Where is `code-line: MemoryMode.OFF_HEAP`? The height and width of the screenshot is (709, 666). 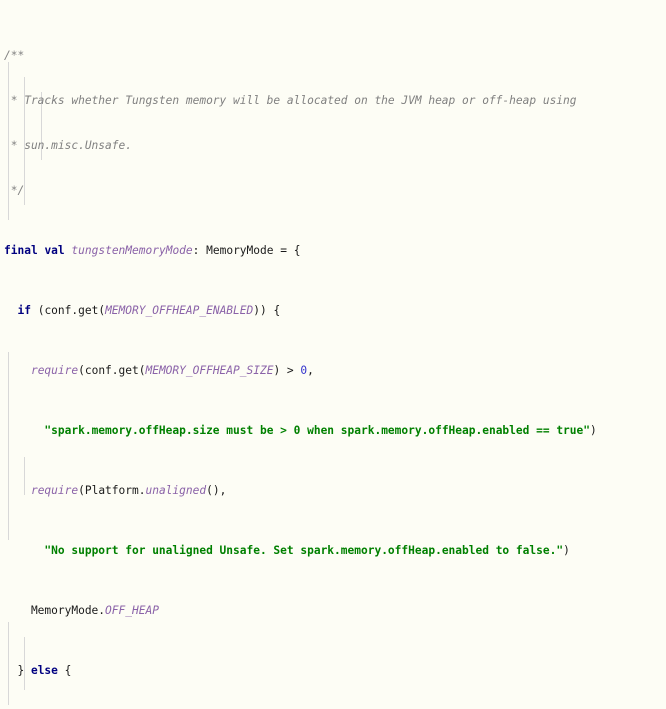 code-line: MemoryMode.OFF_HEAP is located at coordinates (335, 610).